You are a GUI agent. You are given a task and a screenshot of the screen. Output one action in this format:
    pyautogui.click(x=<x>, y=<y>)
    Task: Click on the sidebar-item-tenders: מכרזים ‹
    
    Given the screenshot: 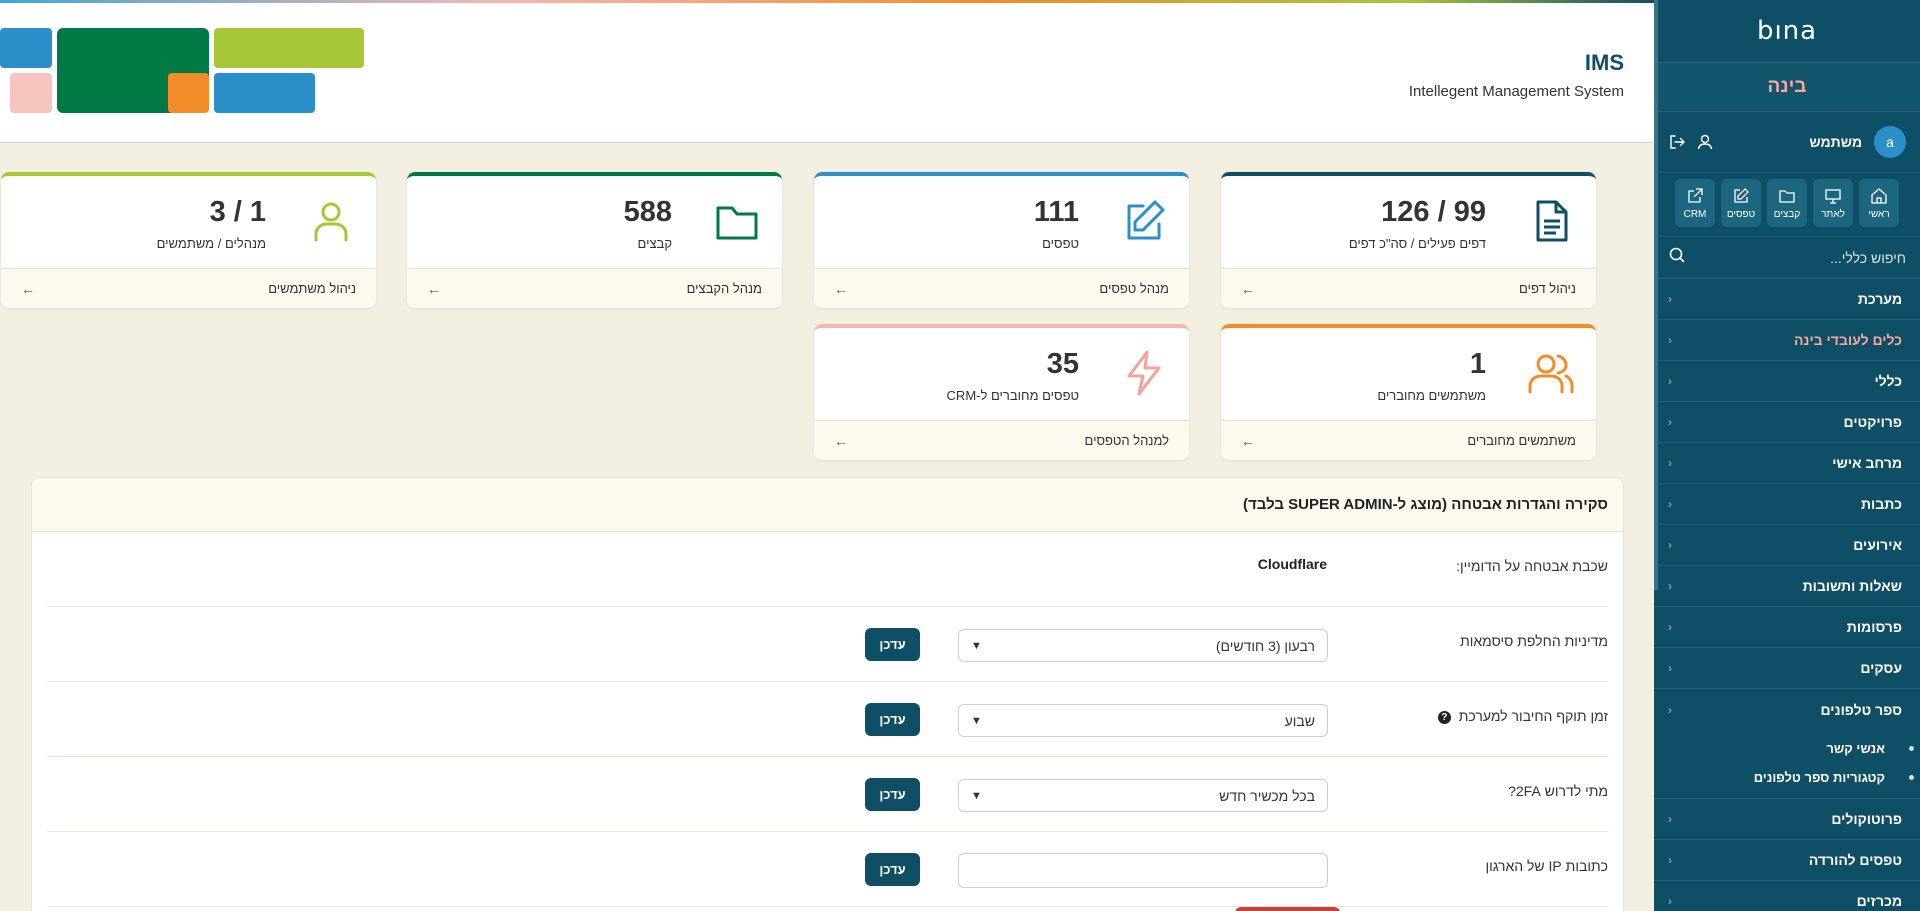 What is the action you would take?
    pyautogui.click(x=1787, y=896)
    